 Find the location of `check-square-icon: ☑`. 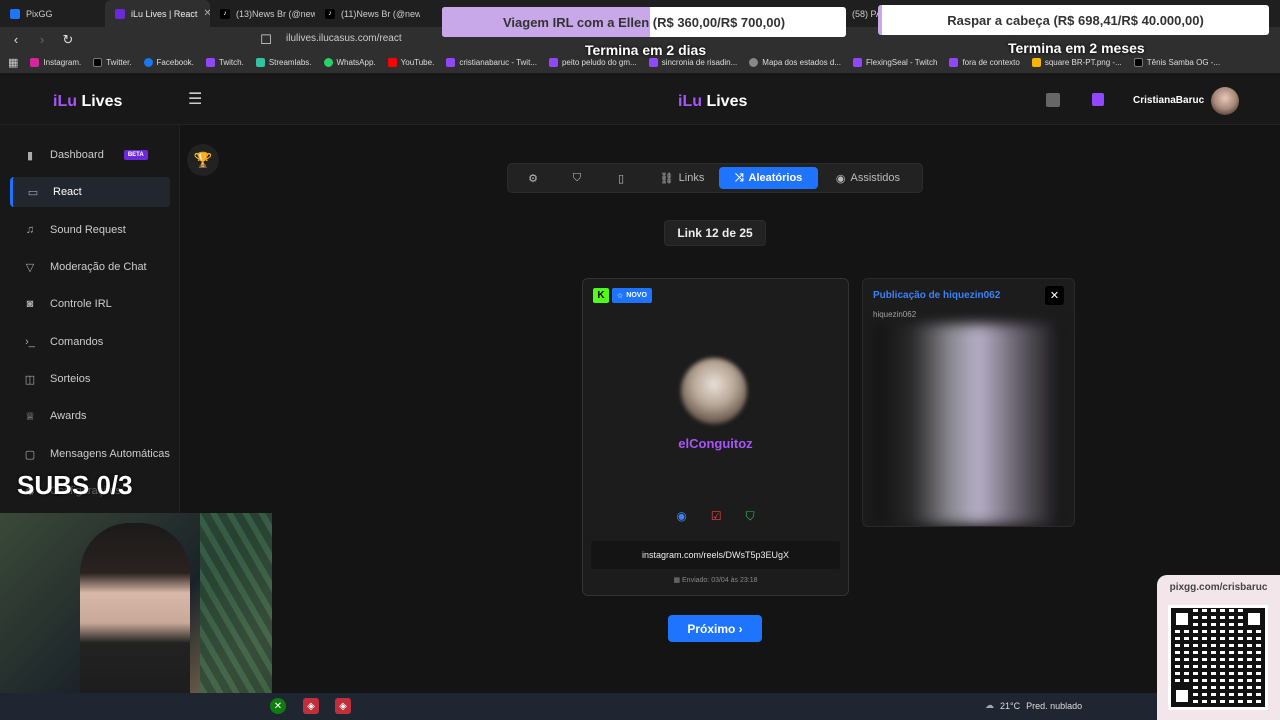

check-square-icon: ☑ is located at coordinates (716, 516).